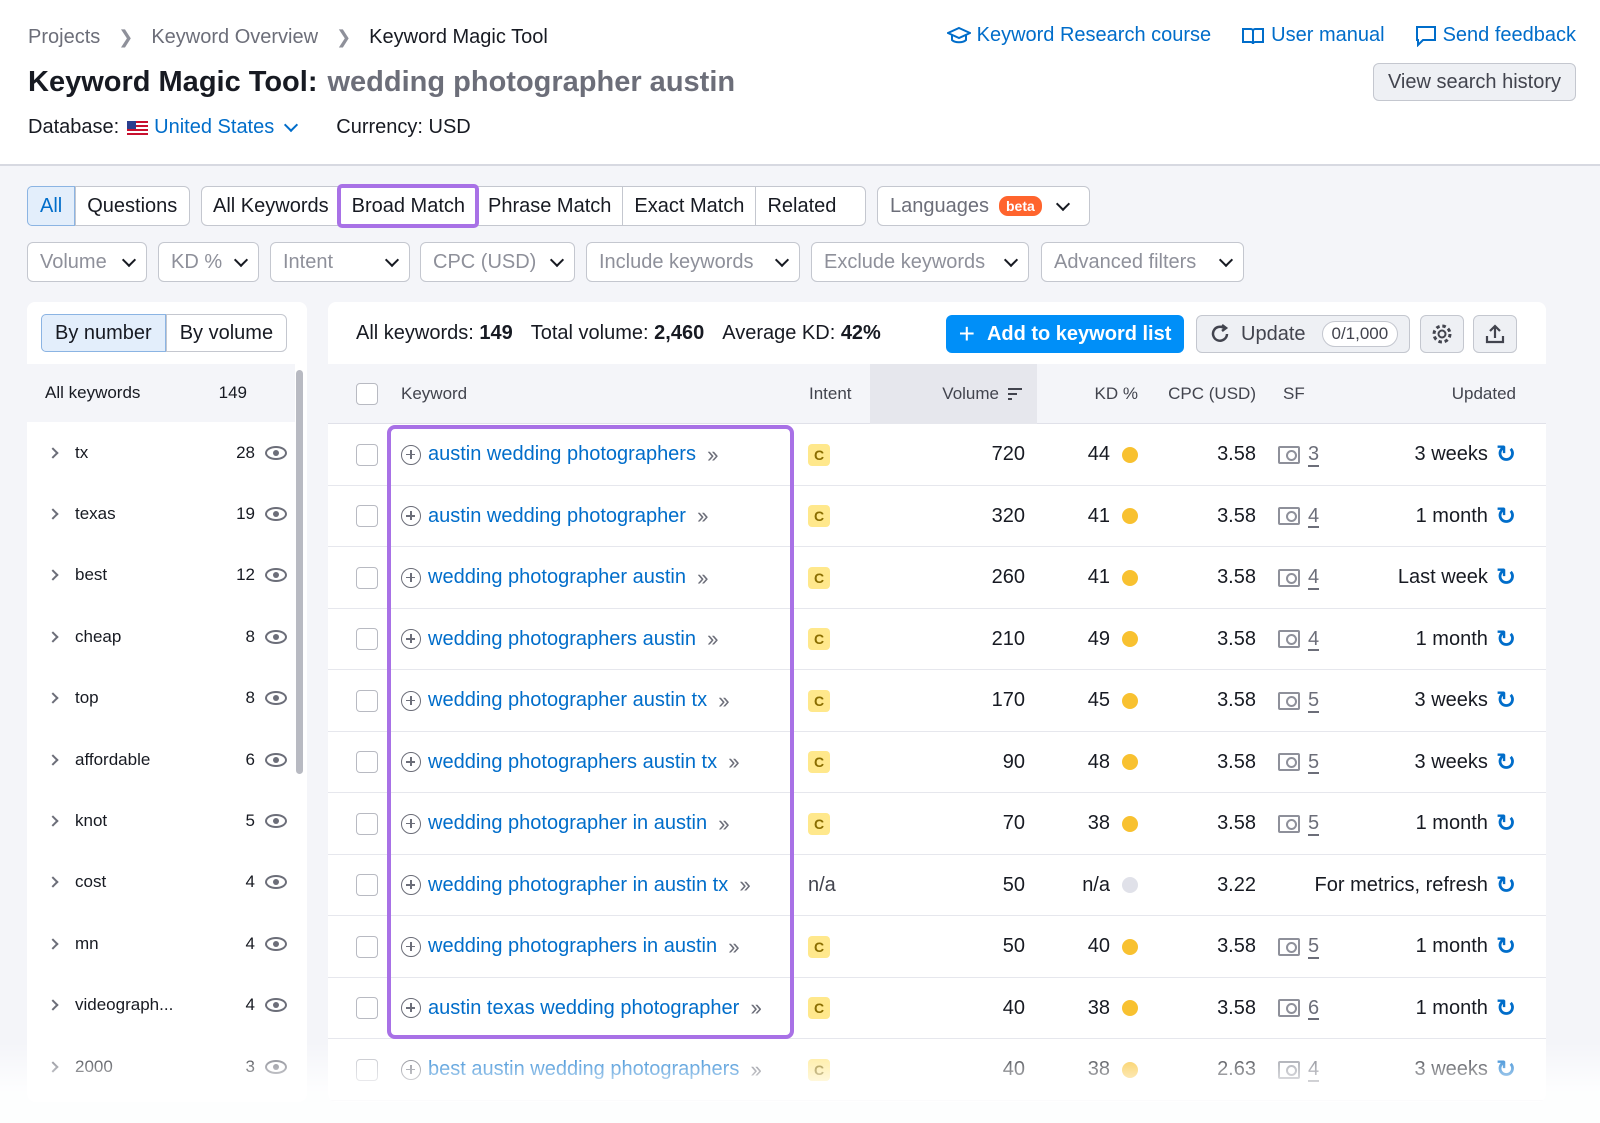  What do you see at coordinates (161, 513) in the screenshot?
I see `keyword-group-item: texas 19` at bounding box center [161, 513].